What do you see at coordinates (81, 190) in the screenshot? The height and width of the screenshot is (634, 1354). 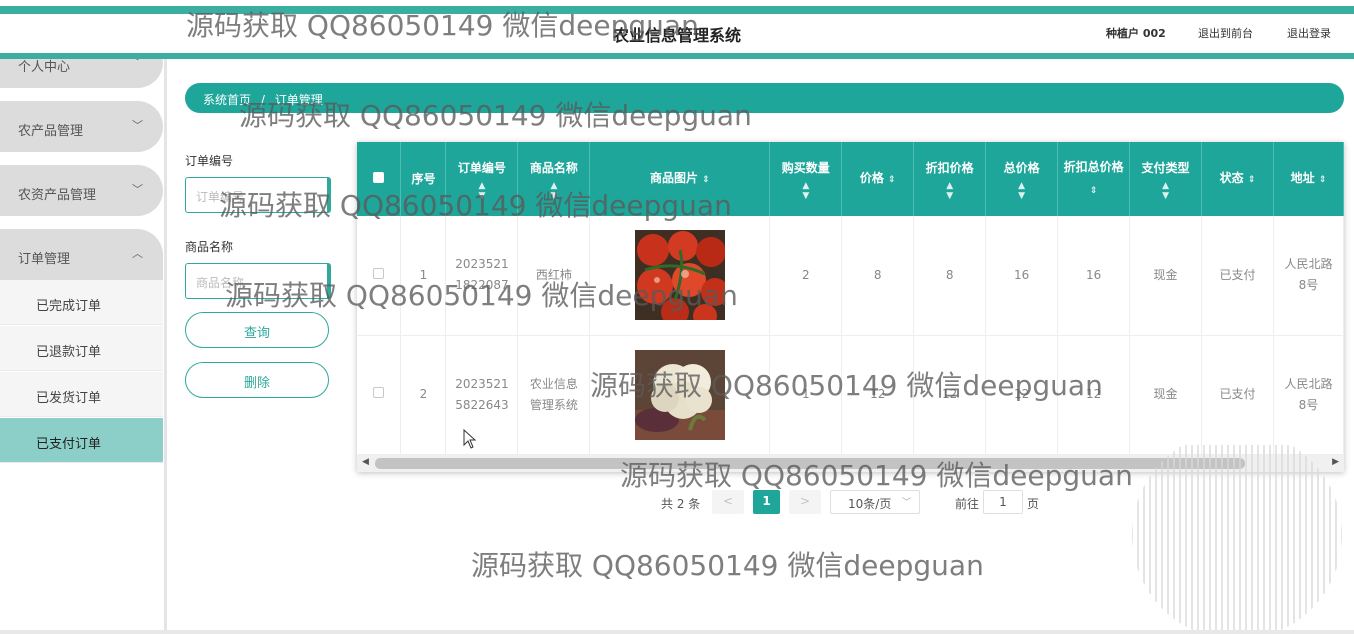 I see `sidebar-item-agri-supplies: 农资产品管理 ﹀` at bounding box center [81, 190].